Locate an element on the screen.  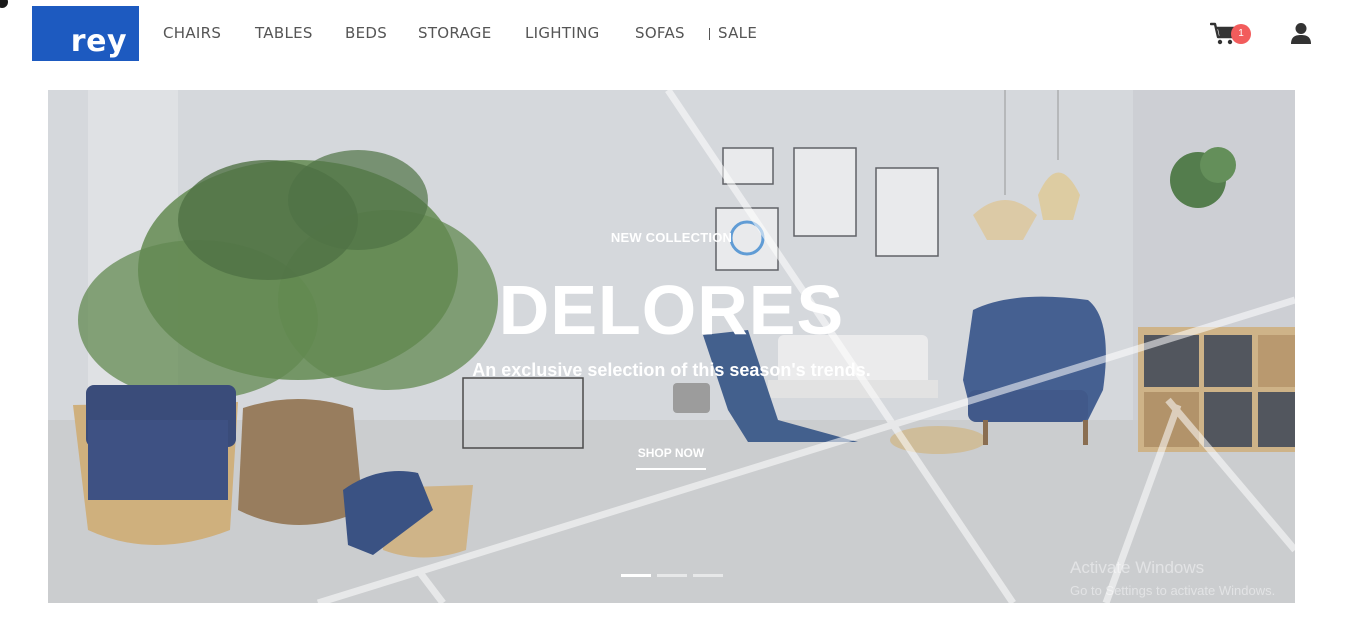
cart-count-badge: 1 is located at coordinates (1241, 34).